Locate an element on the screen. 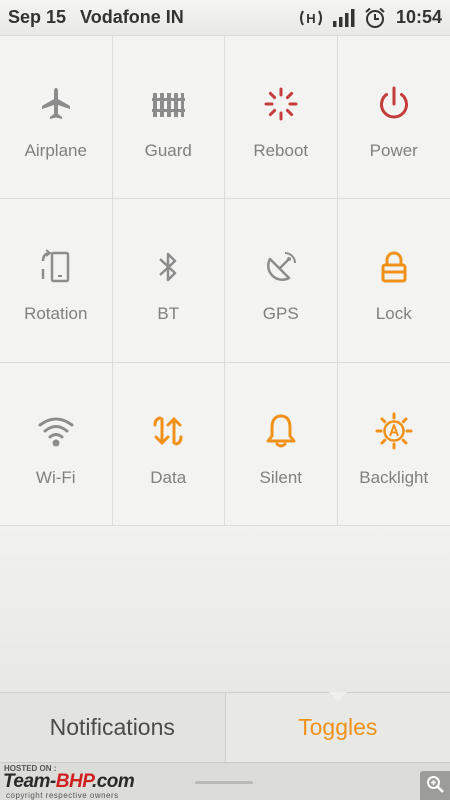 The width and height of the screenshot is (450, 800). tab-notifications: Notifications is located at coordinates (113, 727).